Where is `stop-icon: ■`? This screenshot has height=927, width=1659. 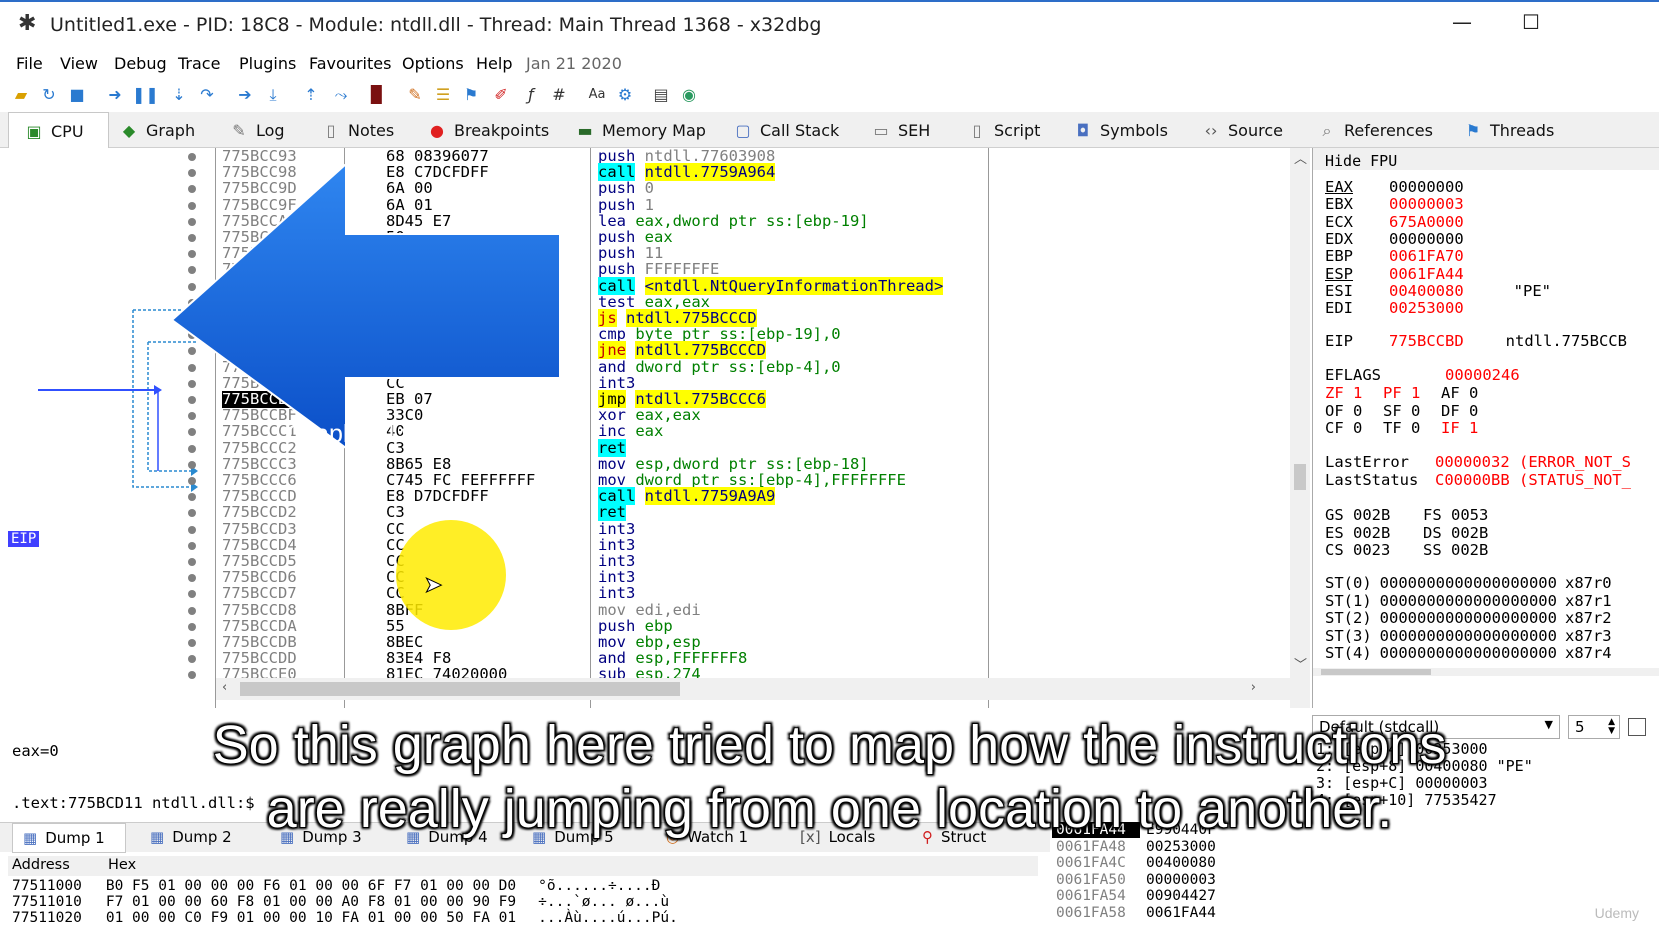
stop-icon: ■ is located at coordinates (77, 95).